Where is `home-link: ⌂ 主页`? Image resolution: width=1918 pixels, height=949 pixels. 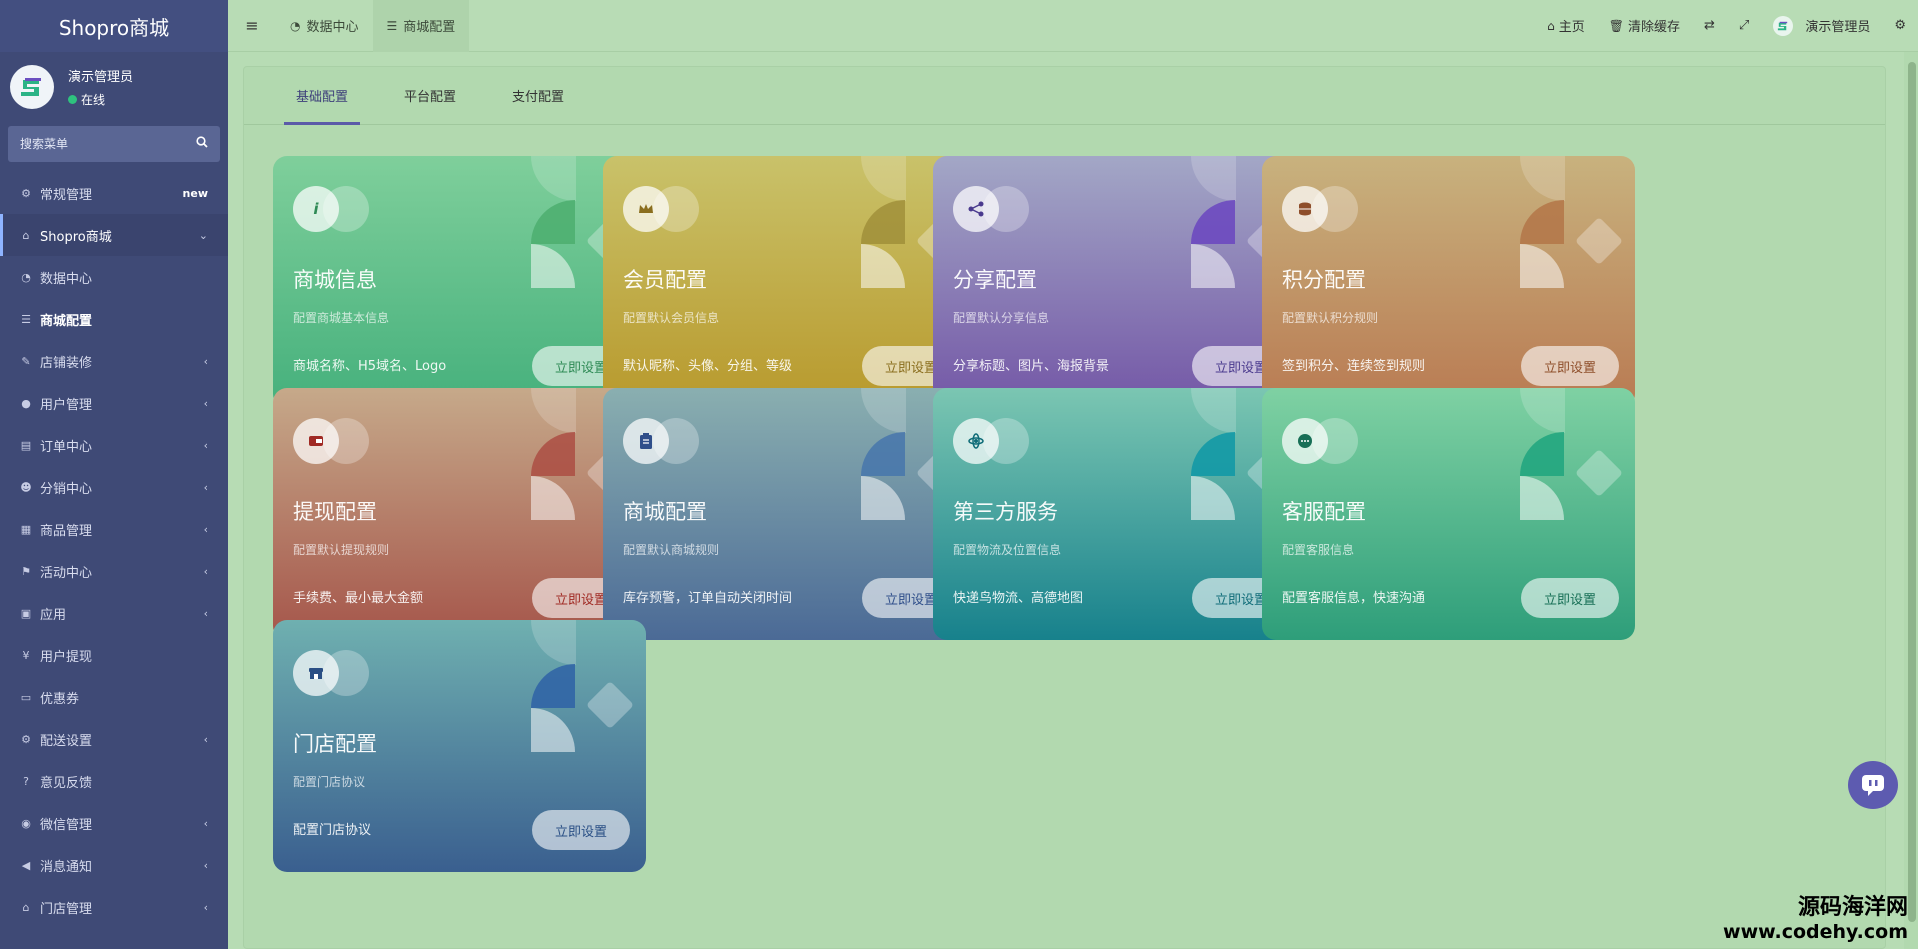 home-link: ⌂ 主页 is located at coordinates (1566, 26).